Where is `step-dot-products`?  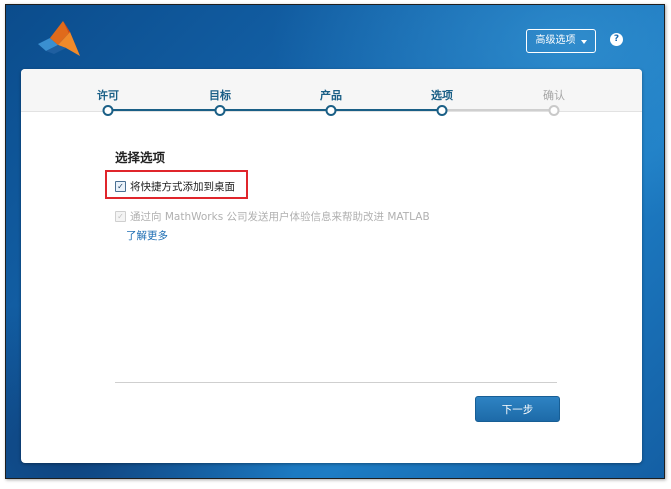 step-dot-products is located at coordinates (331, 110).